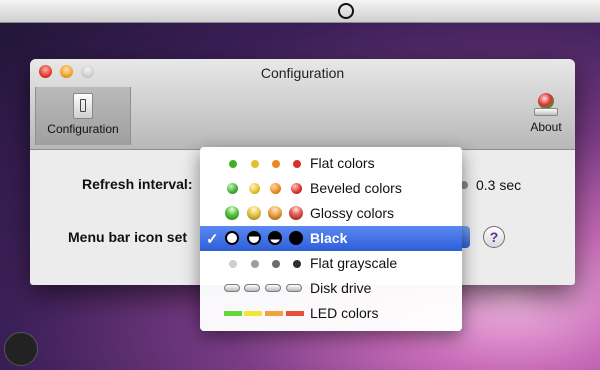 The image size is (600, 370). I want to click on dropdown-item-flat-grayscale: Flat grayscale, so click(331, 263).